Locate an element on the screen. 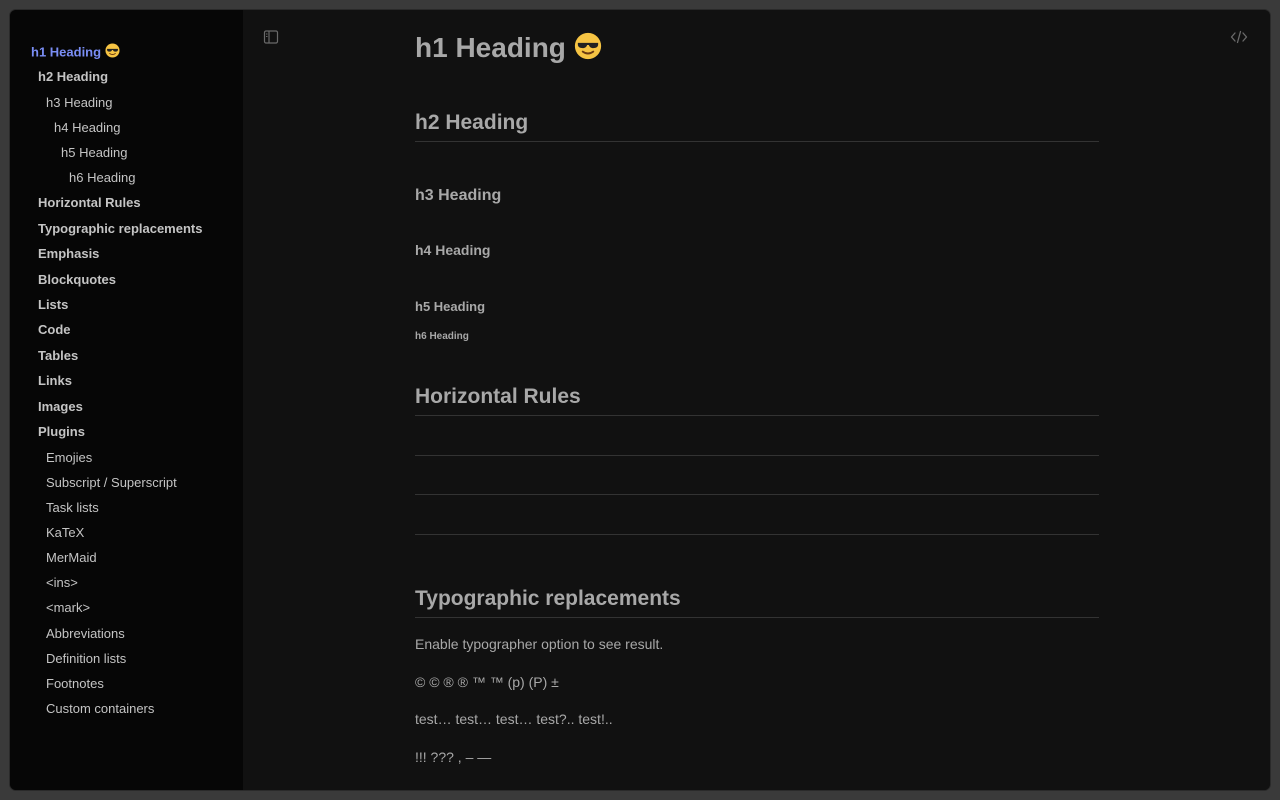 The image size is (1280, 800). toc-item-links: Links is located at coordinates (55, 381).